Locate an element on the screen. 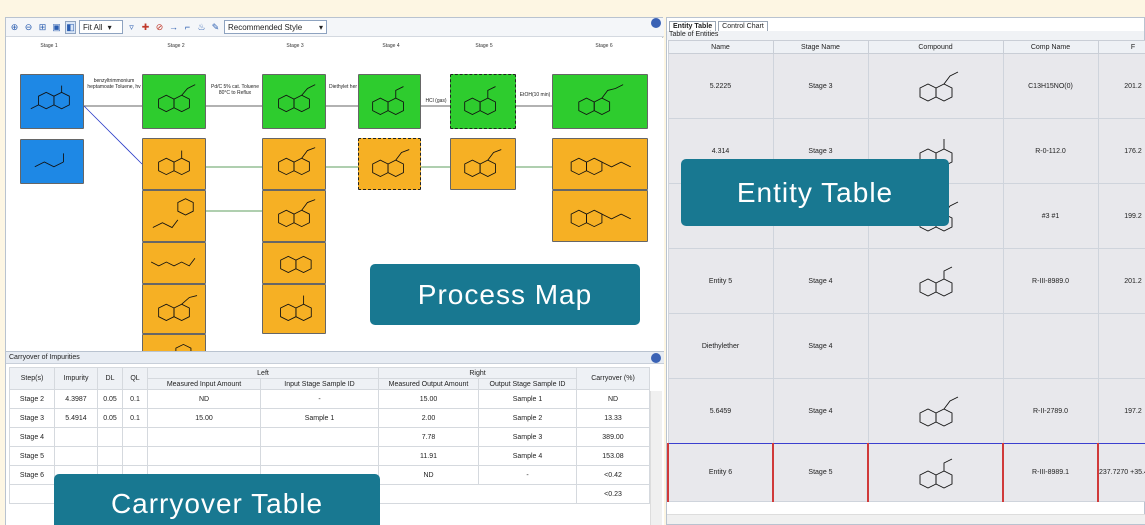 The image size is (1145, 525). layout-icon: ▣ is located at coordinates (56, 27).